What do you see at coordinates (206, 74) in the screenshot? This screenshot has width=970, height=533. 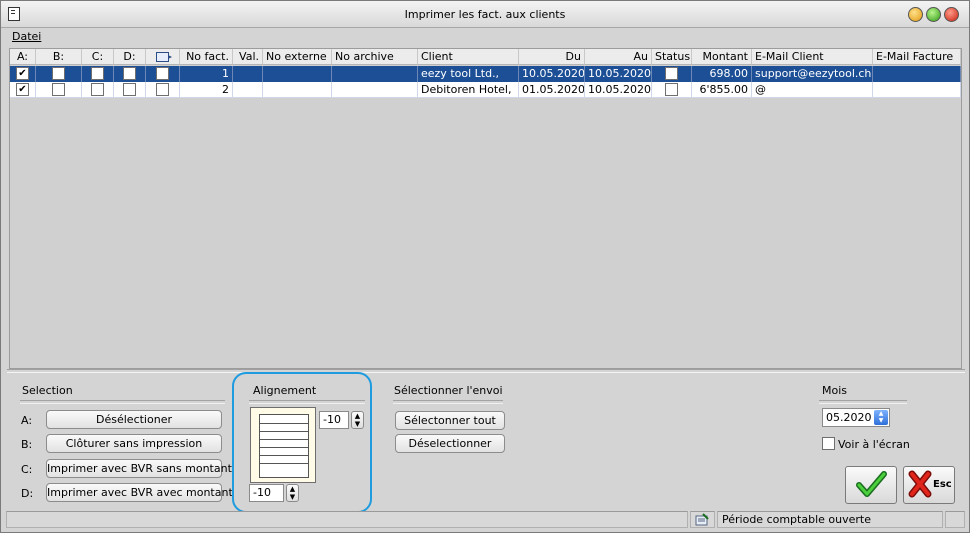 I see `cell-no-fact: 1` at bounding box center [206, 74].